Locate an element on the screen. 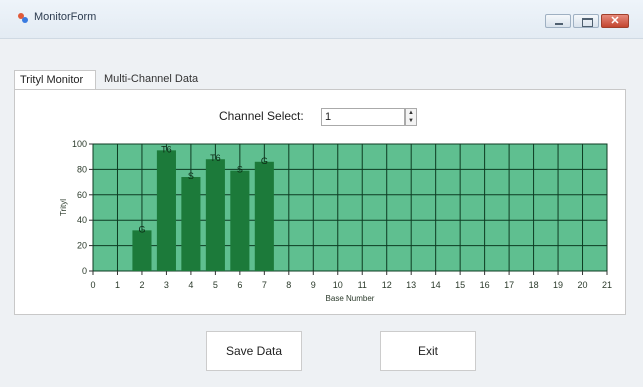 This screenshot has height=387, width=643. x-tick-label: 3 is located at coordinates (166, 285).